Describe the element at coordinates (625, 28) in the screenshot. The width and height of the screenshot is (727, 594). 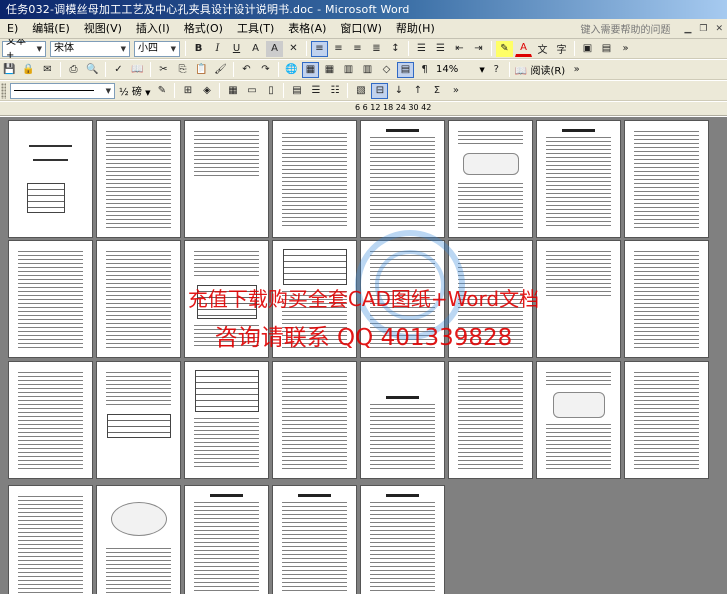
I see `help-search-input: 键入需要帮助的问题` at that location.